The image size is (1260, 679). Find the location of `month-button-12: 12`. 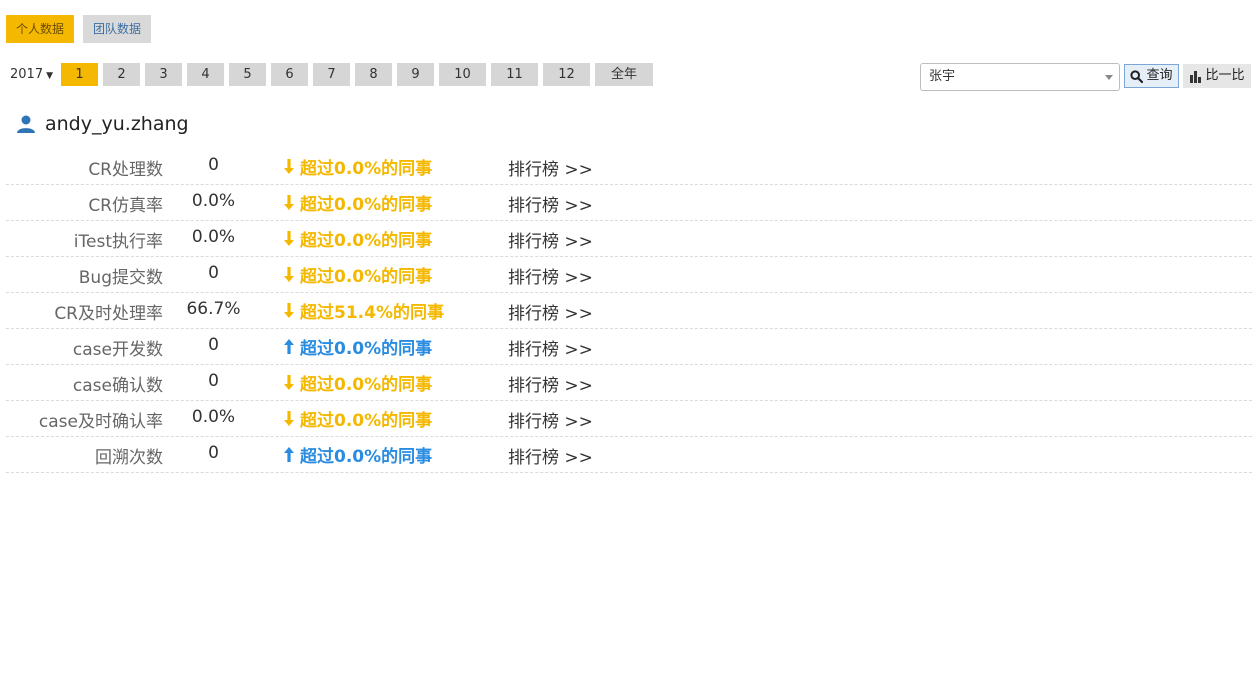

month-button-12: 12 is located at coordinates (567, 74).